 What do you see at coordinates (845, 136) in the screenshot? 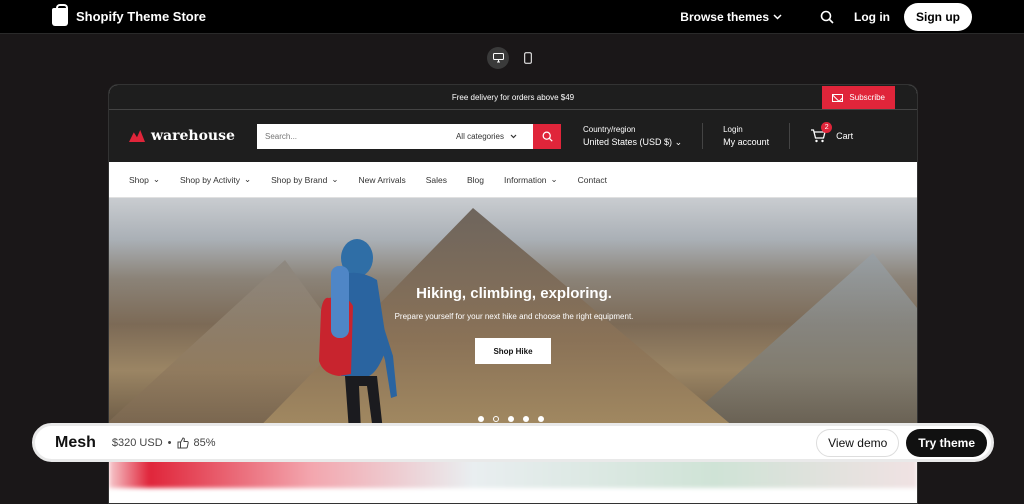
I see `cart-label: Cart` at bounding box center [845, 136].